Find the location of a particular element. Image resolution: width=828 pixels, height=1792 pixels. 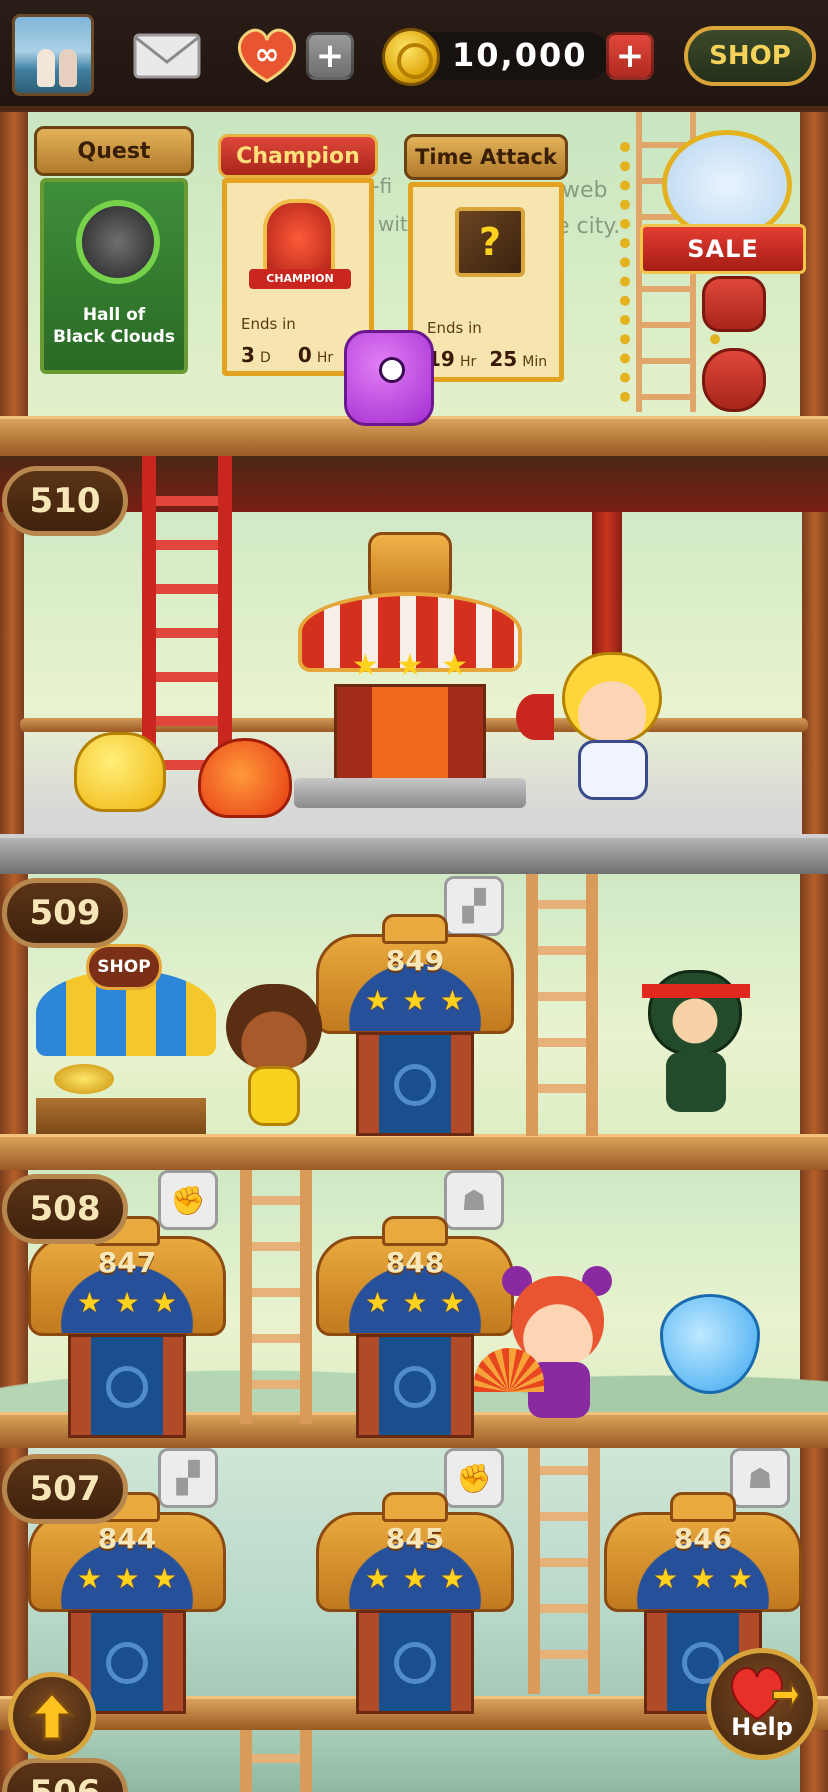

gate-level-number: 845 is located at coordinates (415, 1538).